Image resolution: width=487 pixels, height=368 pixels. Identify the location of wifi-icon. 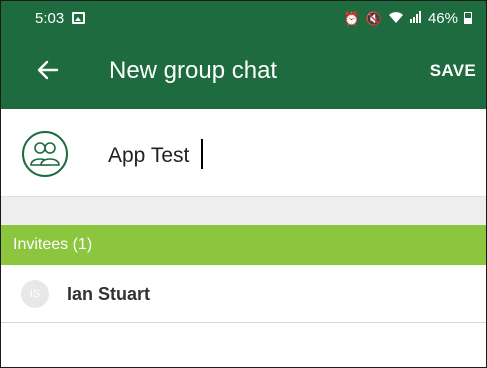
(396, 18).